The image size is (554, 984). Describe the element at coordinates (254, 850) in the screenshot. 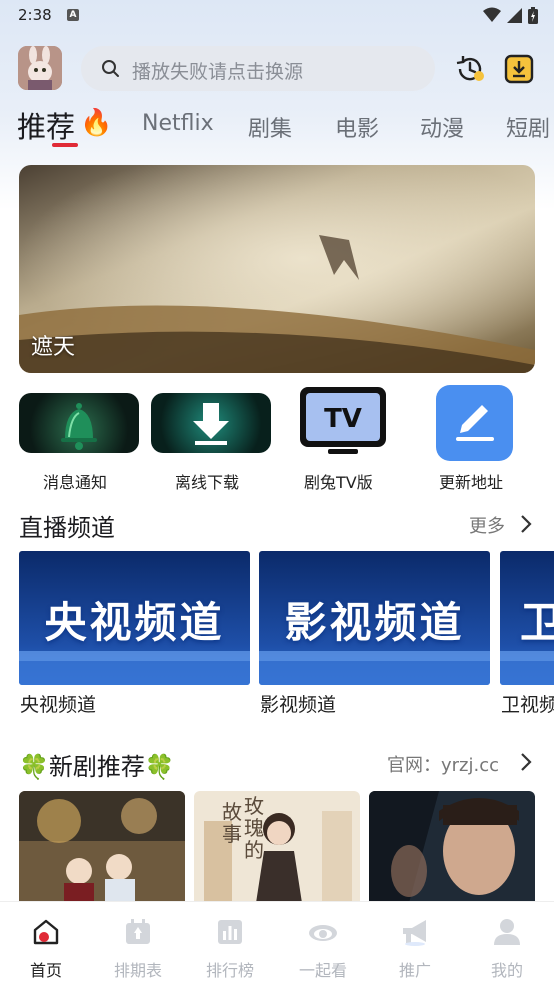

I see `poster-char: 的` at that location.